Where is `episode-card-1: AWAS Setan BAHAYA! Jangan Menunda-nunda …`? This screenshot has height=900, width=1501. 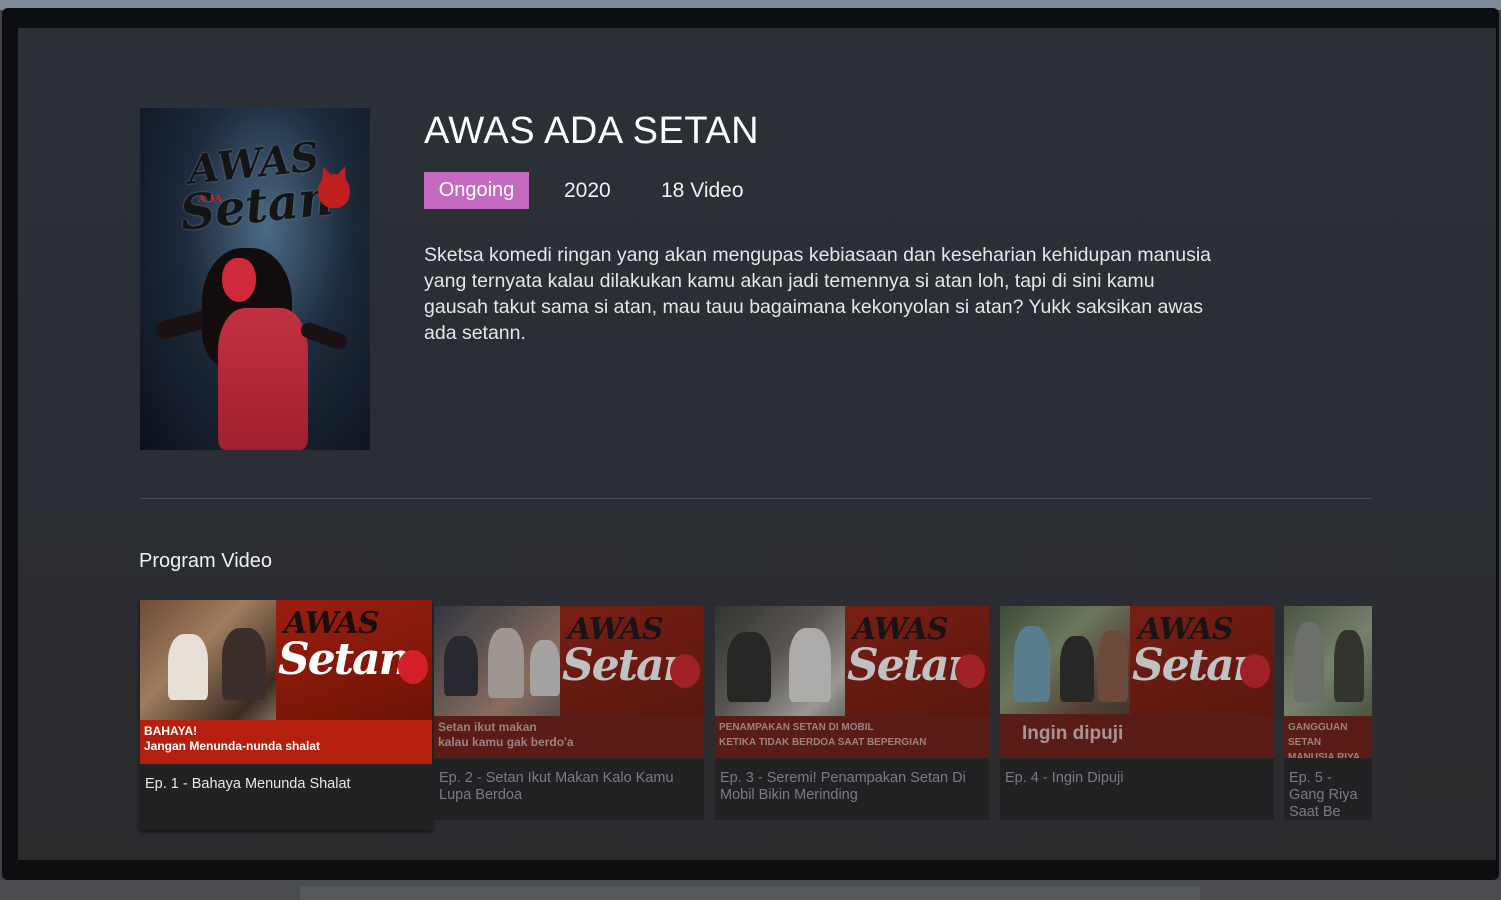
episode-card-1: AWAS Setan BAHAYA! Jangan Menunda-nunda … is located at coordinates (286, 715).